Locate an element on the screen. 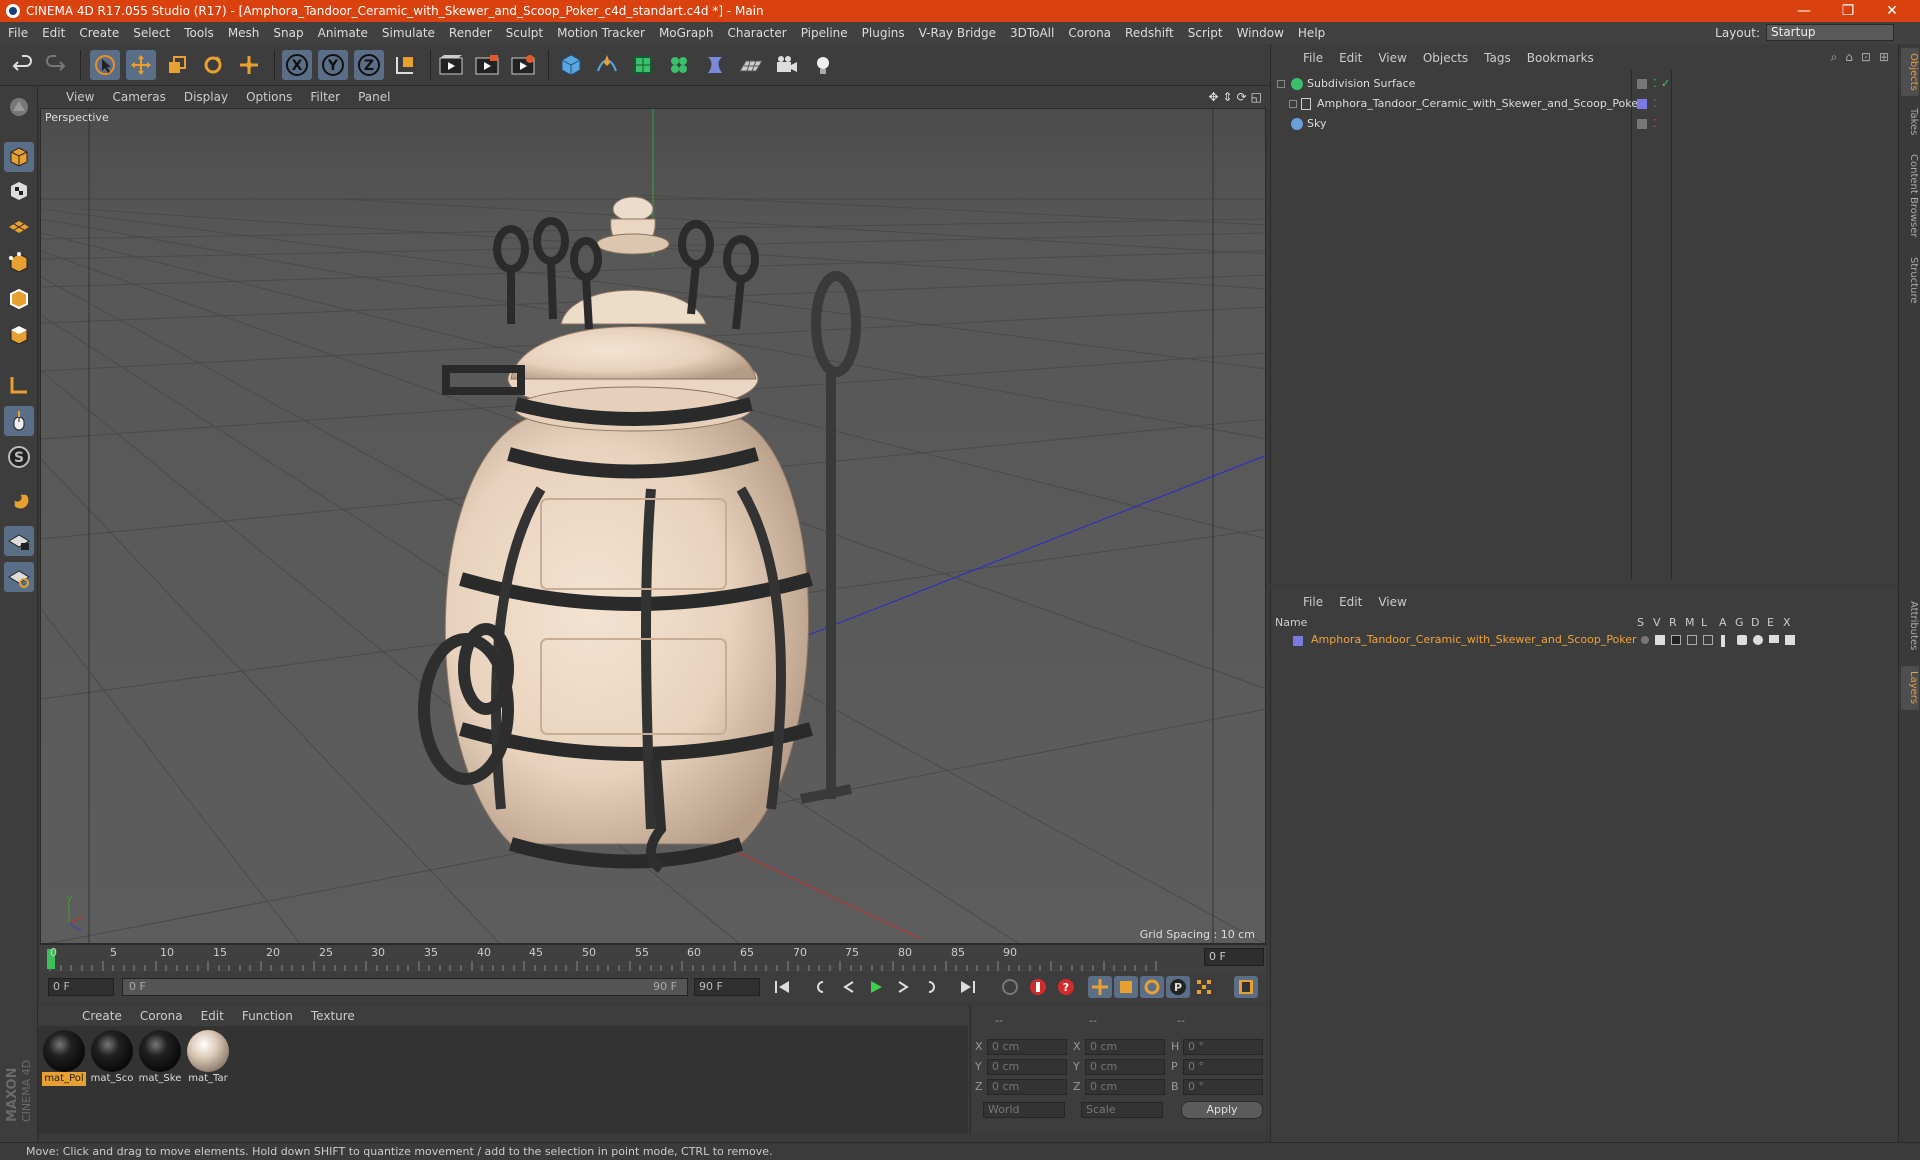  expand-icon: ⊞ is located at coordinates (1884, 57).